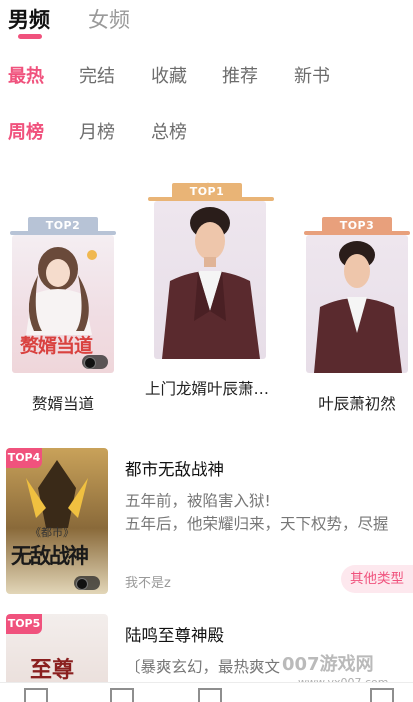 The height and width of the screenshot is (702, 413). I want to click on cover-title-text: 赘婿当道, so click(56, 346).